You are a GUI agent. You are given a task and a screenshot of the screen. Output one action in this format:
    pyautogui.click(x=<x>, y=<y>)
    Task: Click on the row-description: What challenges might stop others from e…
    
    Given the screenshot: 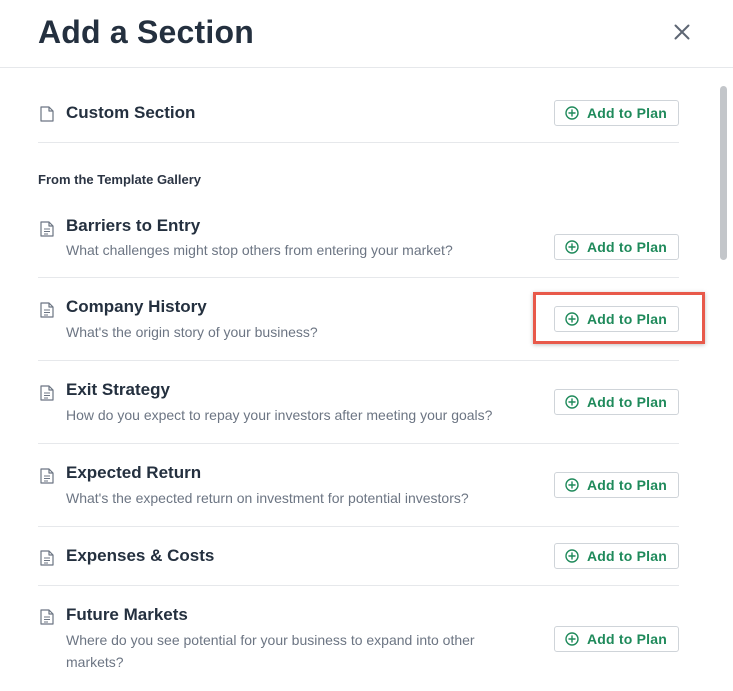 What is the action you would take?
    pyautogui.click(x=259, y=250)
    